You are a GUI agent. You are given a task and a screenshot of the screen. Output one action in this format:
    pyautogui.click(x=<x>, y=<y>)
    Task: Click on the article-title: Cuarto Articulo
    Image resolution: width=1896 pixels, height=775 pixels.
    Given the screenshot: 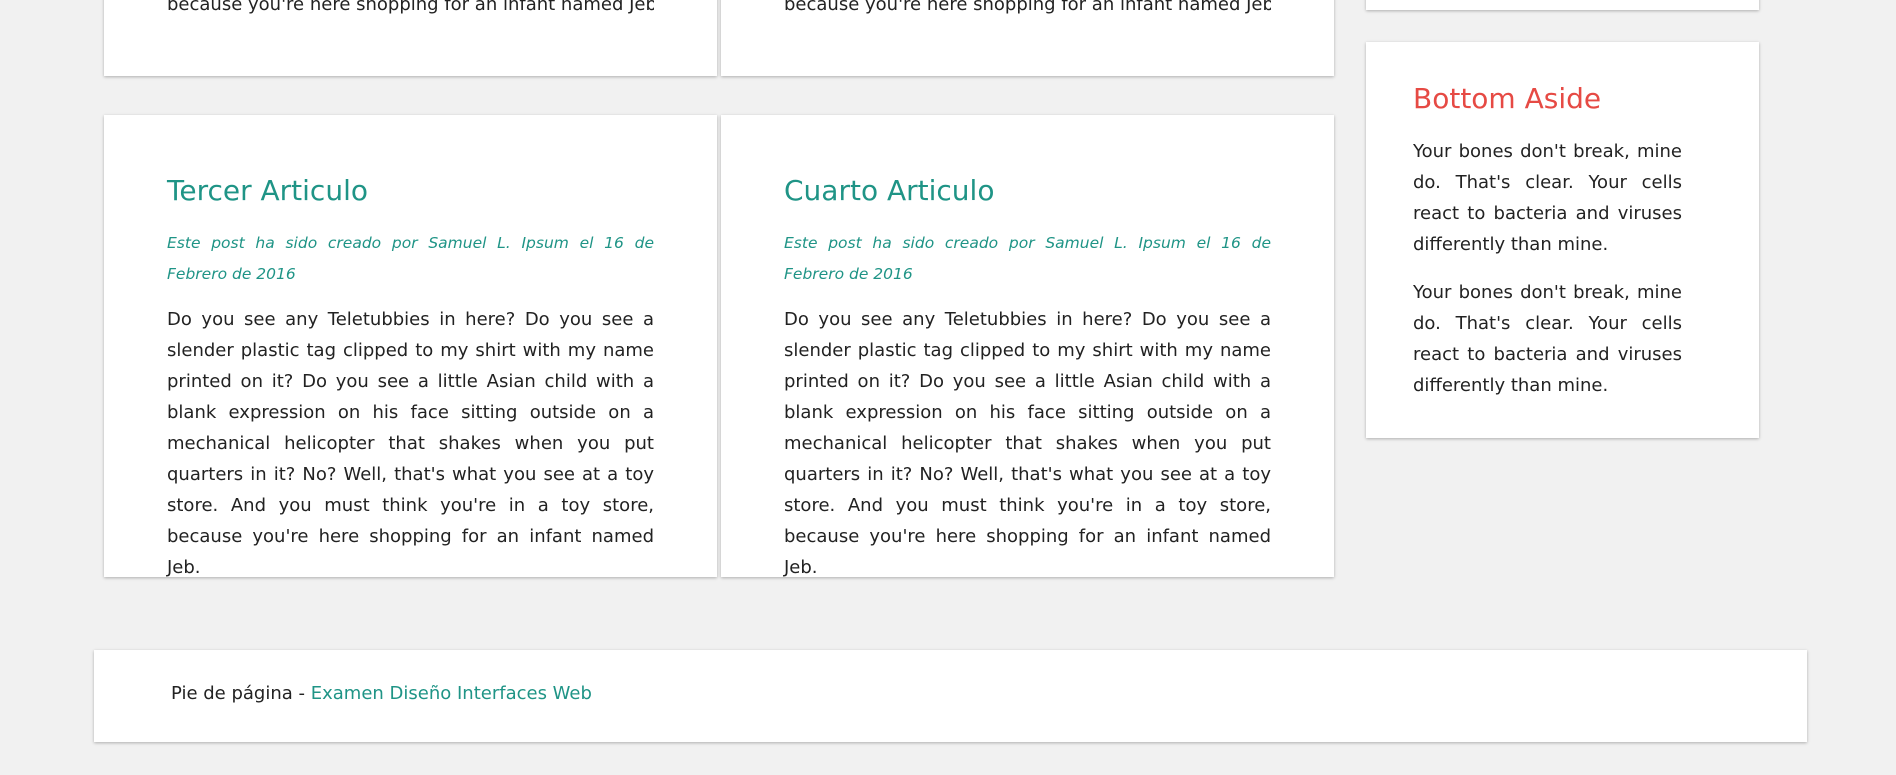 What is the action you would take?
    pyautogui.click(x=889, y=190)
    